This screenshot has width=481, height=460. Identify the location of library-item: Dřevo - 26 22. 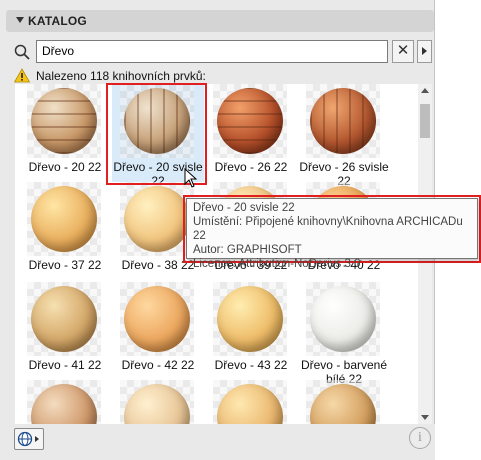
(251, 133).